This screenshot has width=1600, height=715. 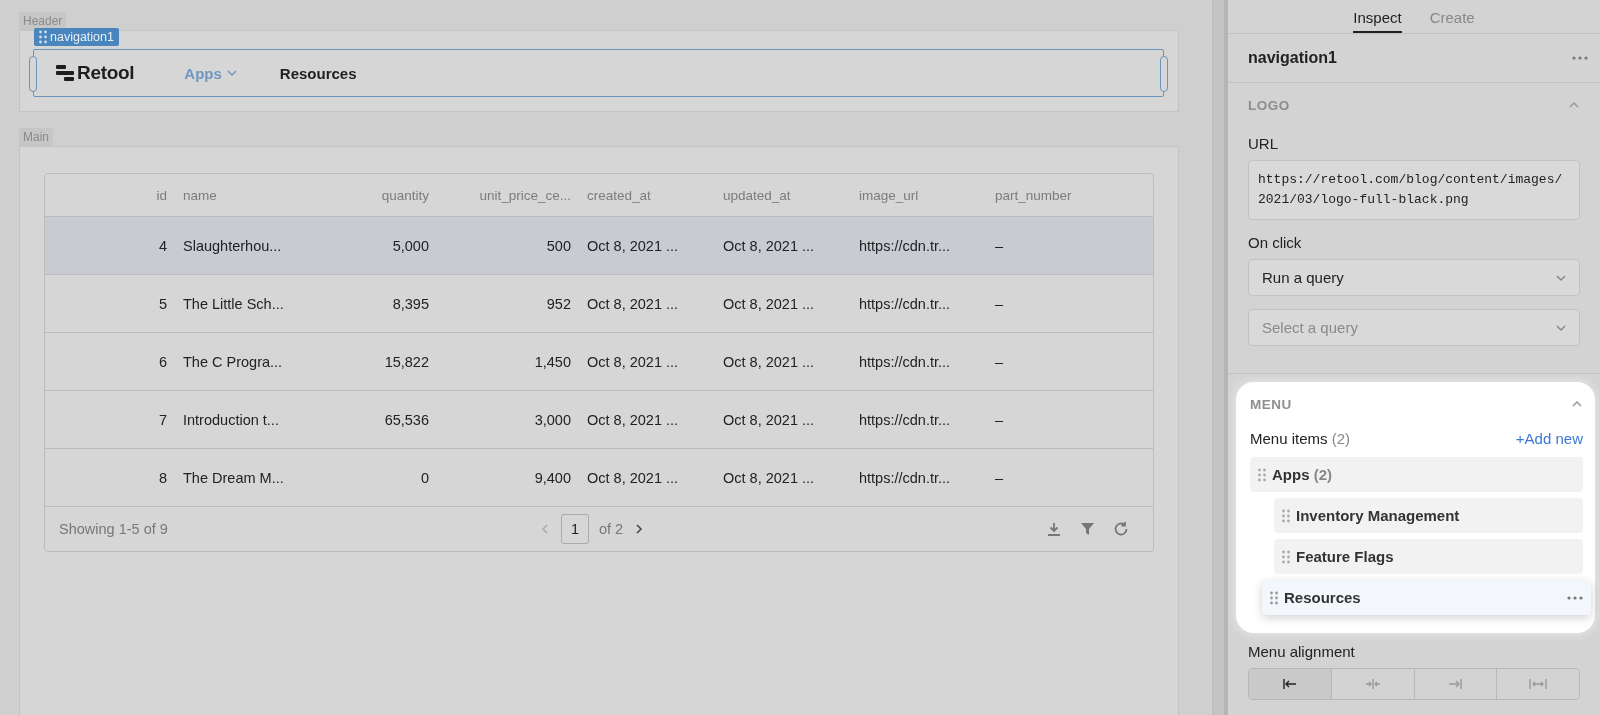 What do you see at coordinates (162, 245) in the screenshot?
I see `table-cell-text: 4` at bounding box center [162, 245].